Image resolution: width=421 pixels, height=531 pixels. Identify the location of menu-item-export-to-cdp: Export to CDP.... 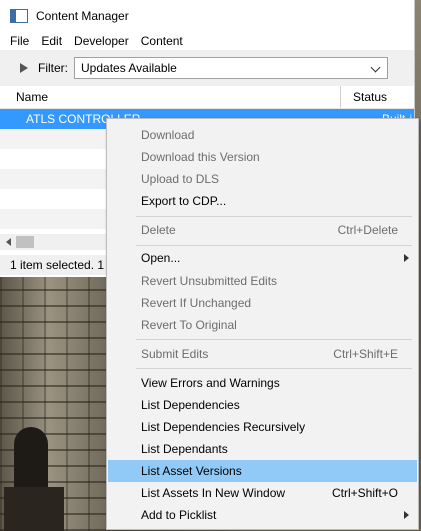
(262, 201).